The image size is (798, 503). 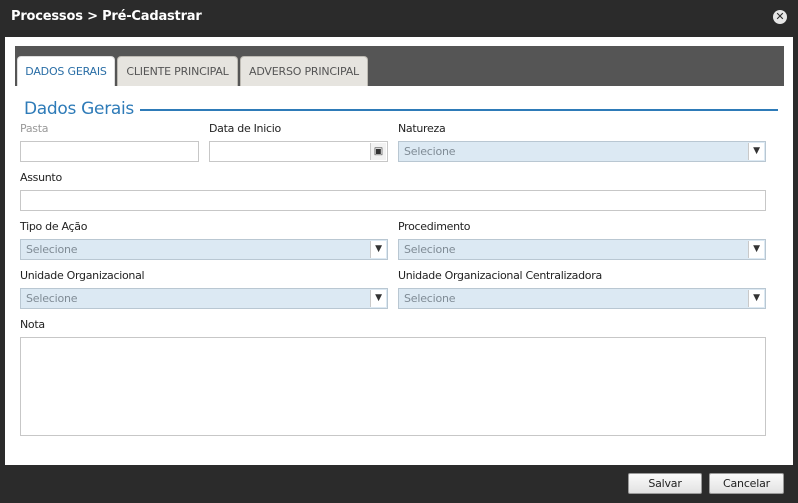 I want to click on natureza-label: Natureza, so click(x=422, y=128).